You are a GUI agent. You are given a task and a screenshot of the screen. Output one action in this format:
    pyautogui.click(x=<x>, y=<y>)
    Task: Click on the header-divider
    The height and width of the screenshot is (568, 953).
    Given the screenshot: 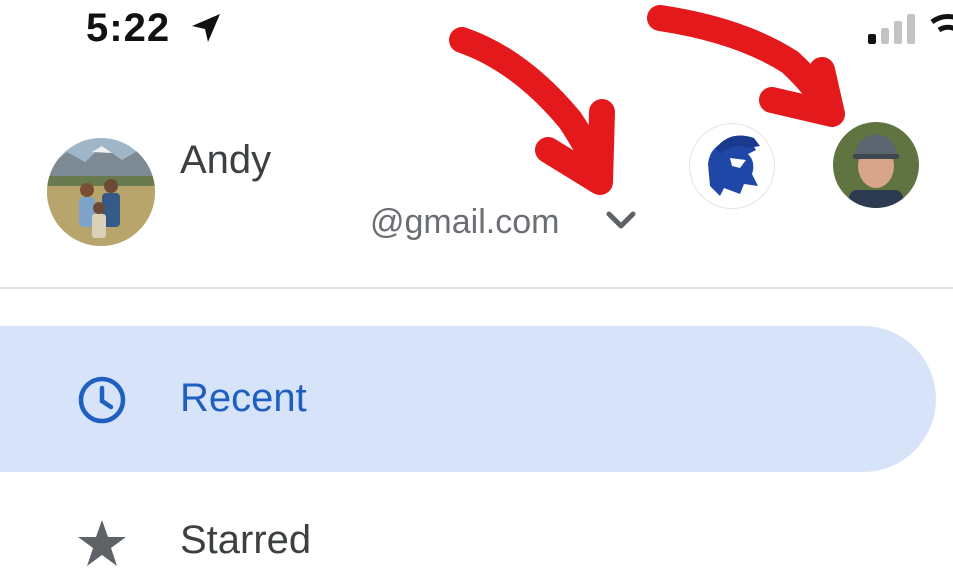 What is the action you would take?
    pyautogui.click(x=476, y=288)
    